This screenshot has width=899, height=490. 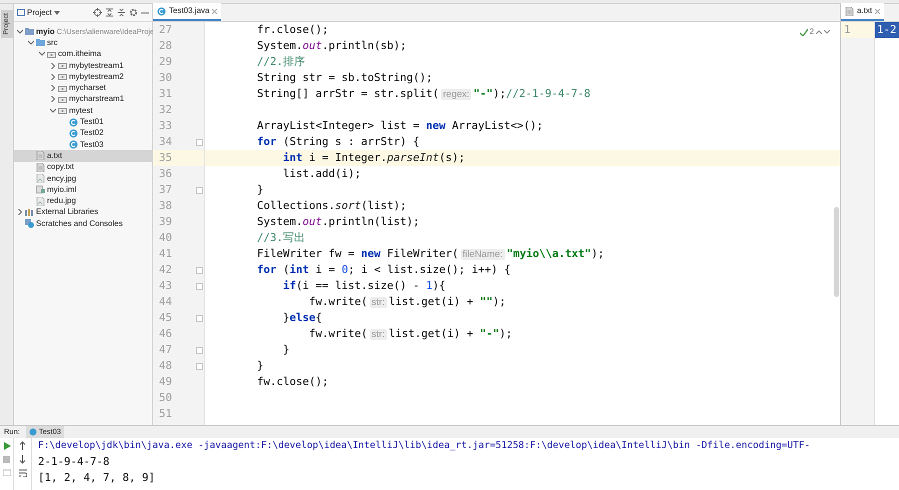 I want to click on line-number: 46, so click(x=166, y=334).